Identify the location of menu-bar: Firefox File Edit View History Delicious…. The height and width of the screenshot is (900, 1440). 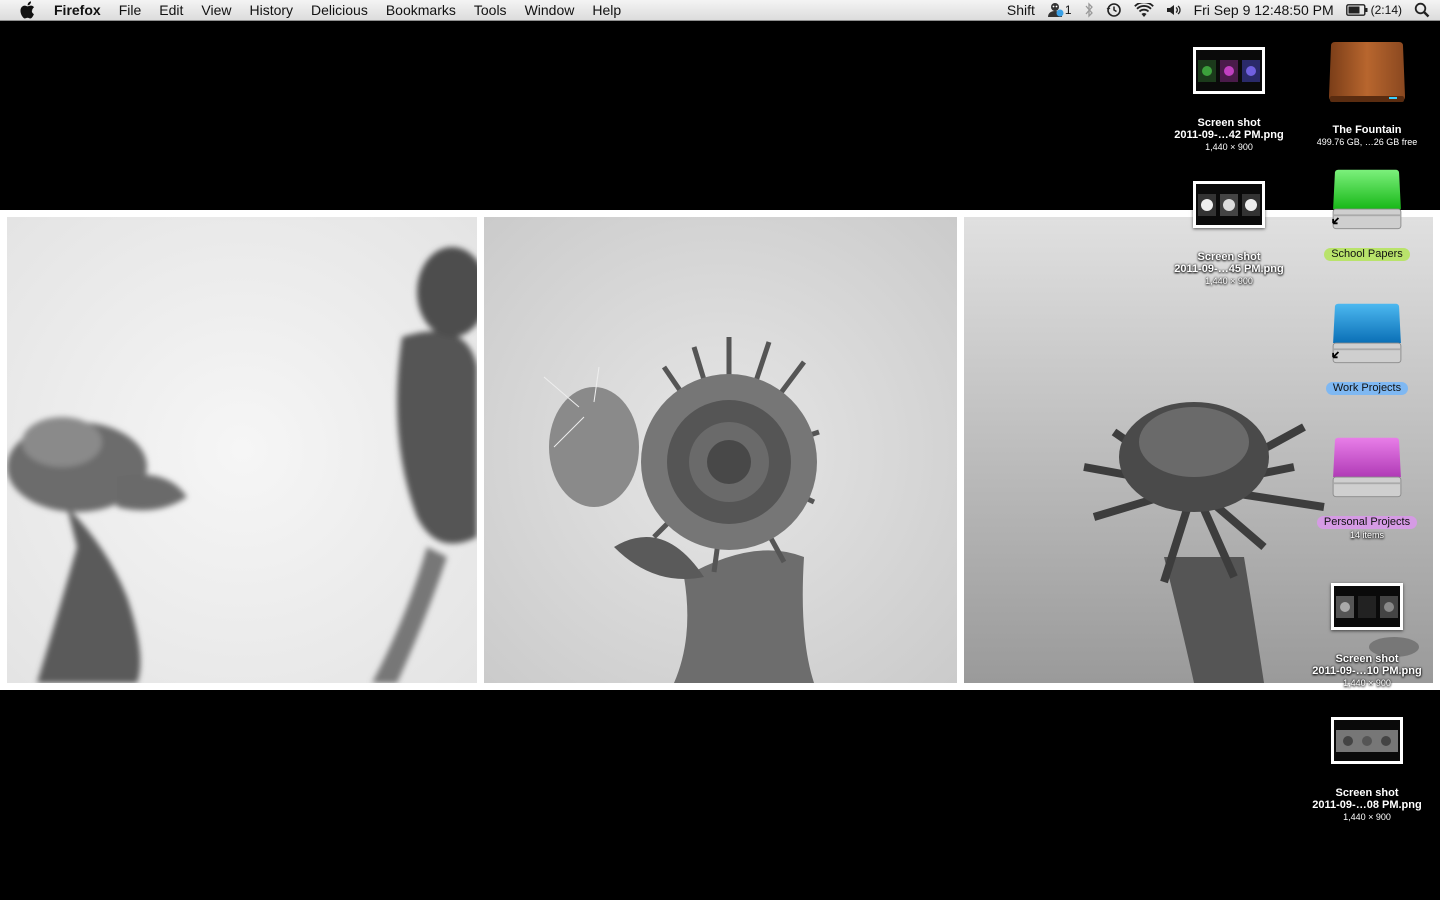
(720, 10).